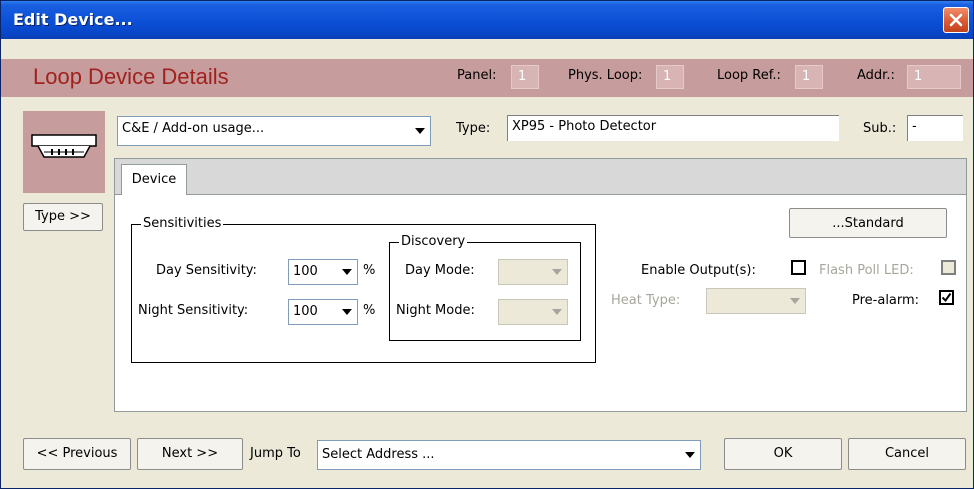 This screenshot has height=489, width=974. Describe the element at coordinates (433, 241) in the screenshot. I see `discovery-legend: Discovery` at that location.